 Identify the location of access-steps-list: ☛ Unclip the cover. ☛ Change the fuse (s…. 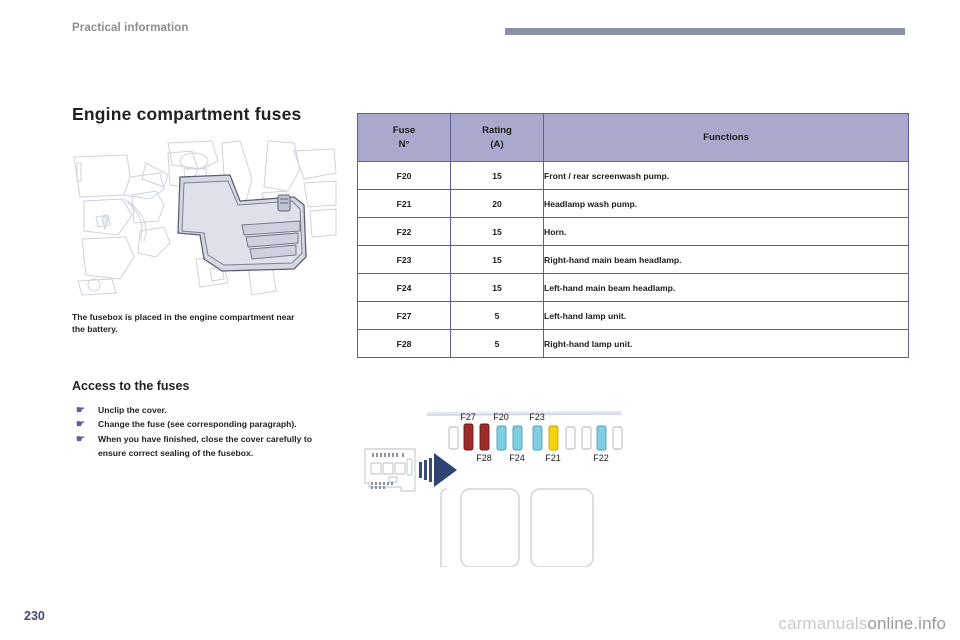
(205, 432).